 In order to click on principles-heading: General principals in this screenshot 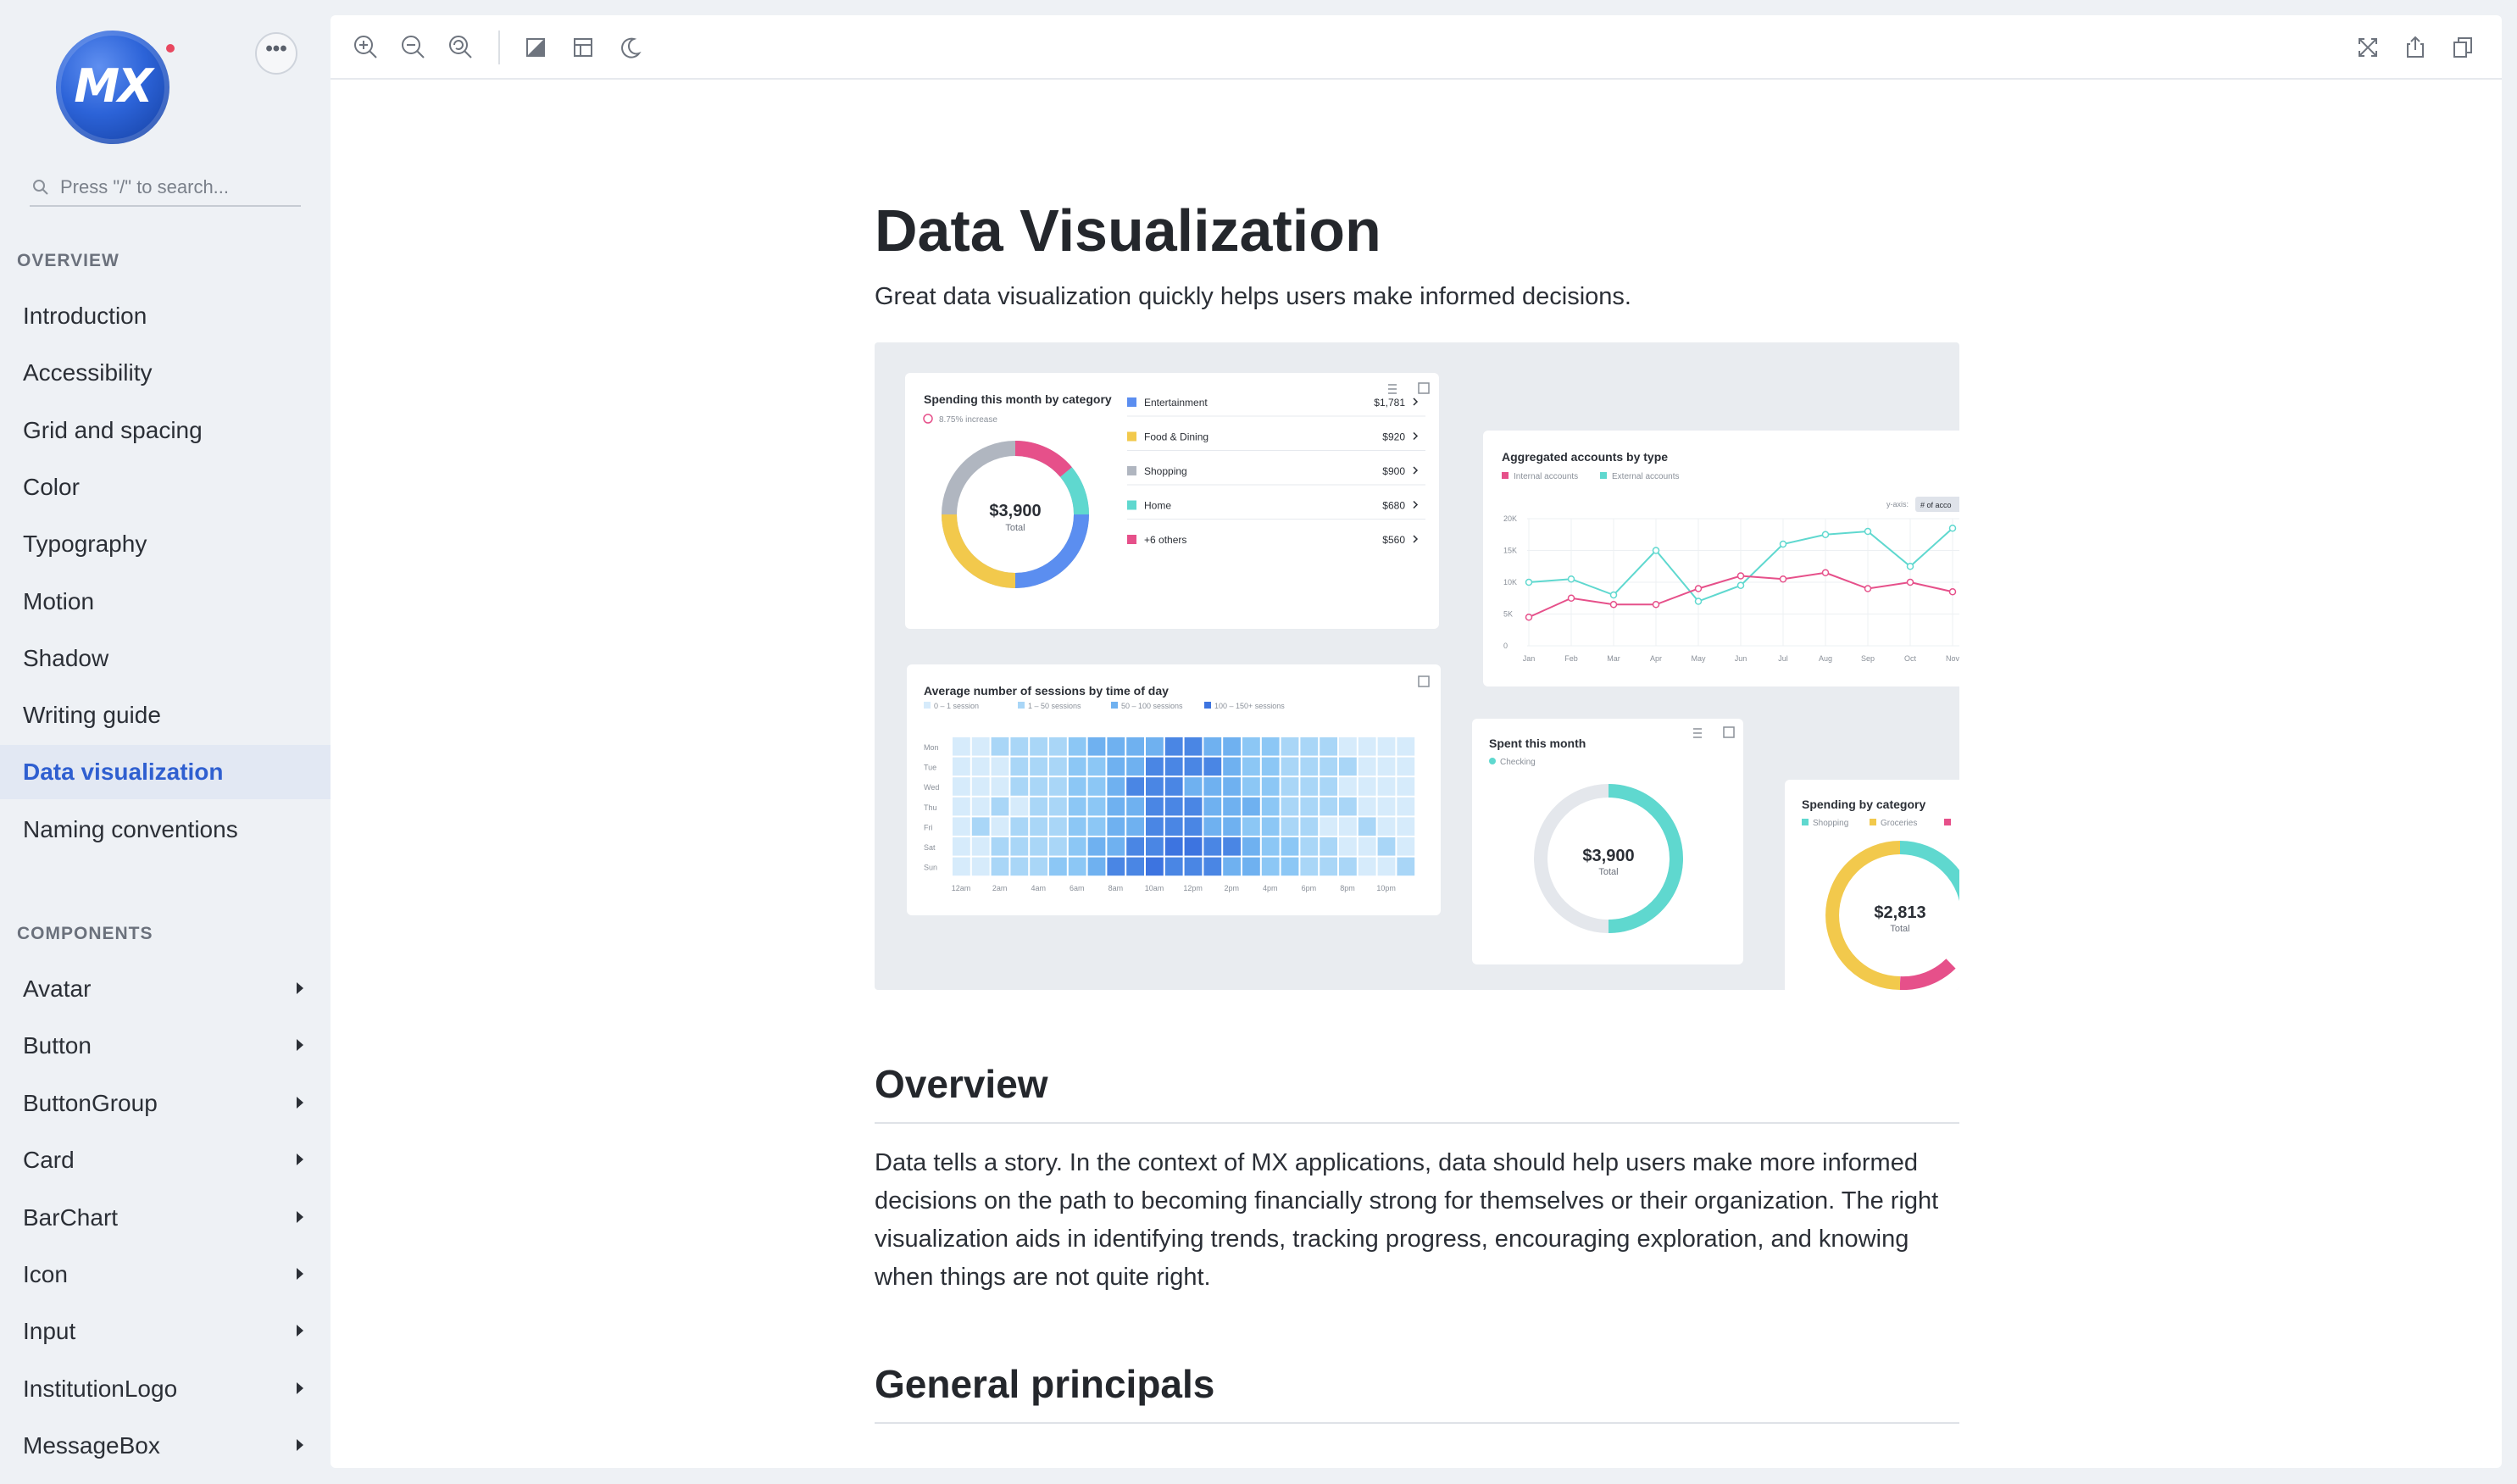, I will do `click(1045, 1384)`.